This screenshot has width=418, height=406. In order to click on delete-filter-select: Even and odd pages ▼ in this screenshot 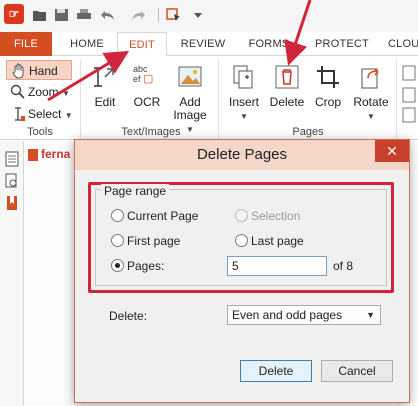, I will do `click(304, 315)`.